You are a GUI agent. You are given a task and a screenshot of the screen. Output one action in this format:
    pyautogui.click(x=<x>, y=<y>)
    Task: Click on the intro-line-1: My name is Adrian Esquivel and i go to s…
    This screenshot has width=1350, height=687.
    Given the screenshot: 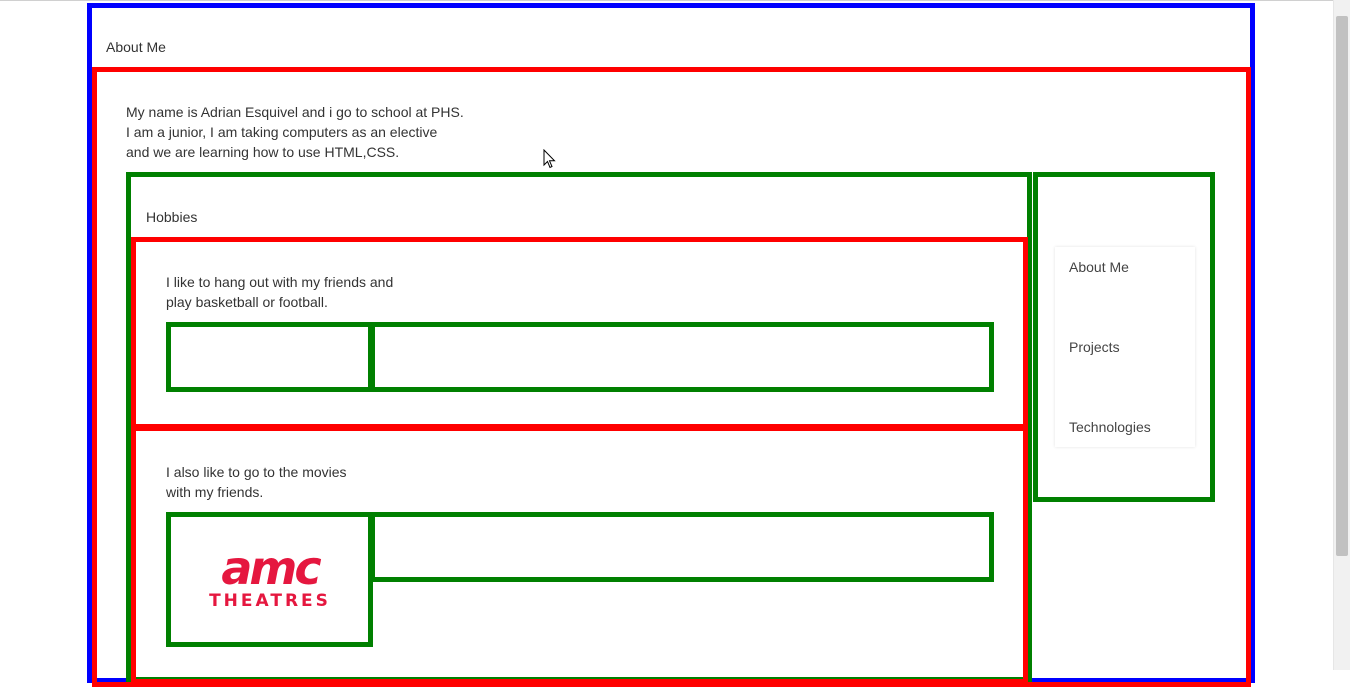 What is the action you would take?
    pyautogui.click(x=295, y=112)
    